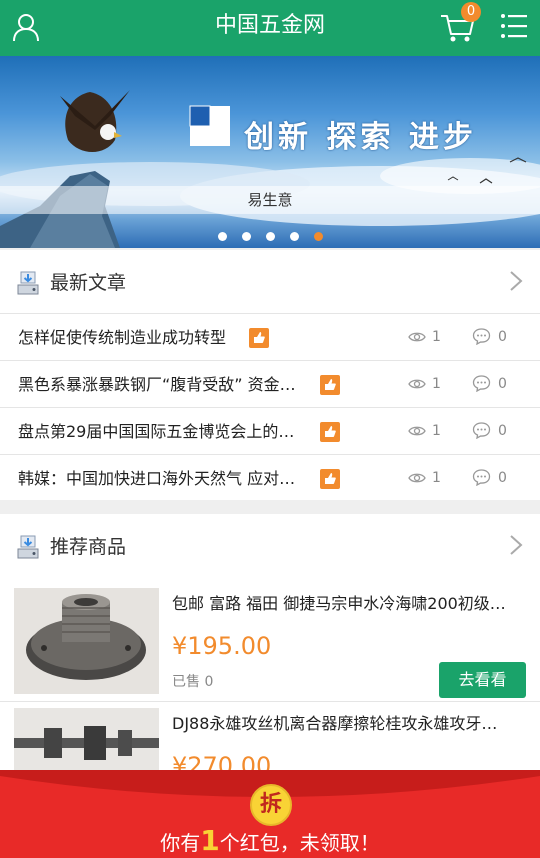  I want to click on open-red-packet-button: 拆, so click(271, 805).